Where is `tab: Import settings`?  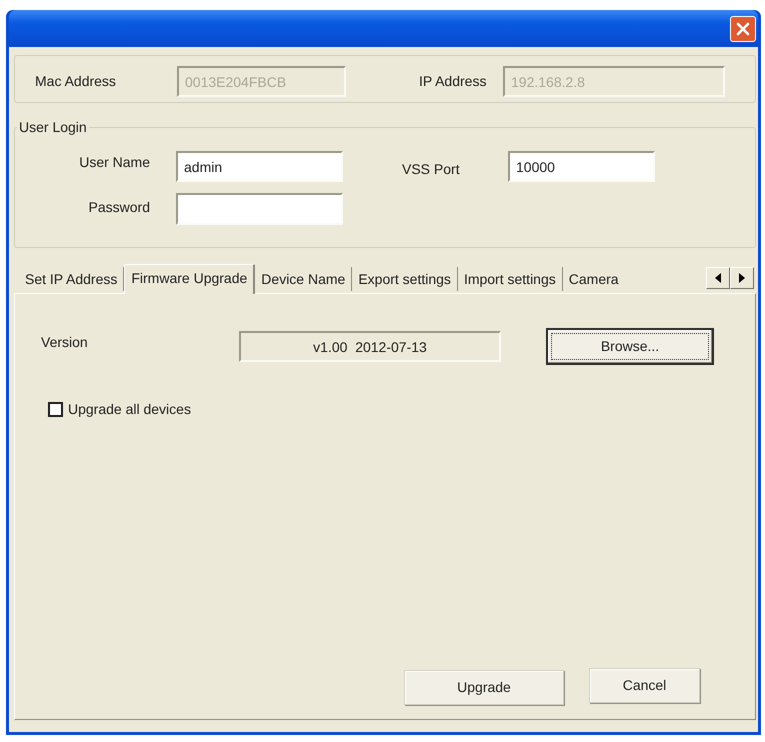 tab: Import settings is located at coordinates (510, 279).